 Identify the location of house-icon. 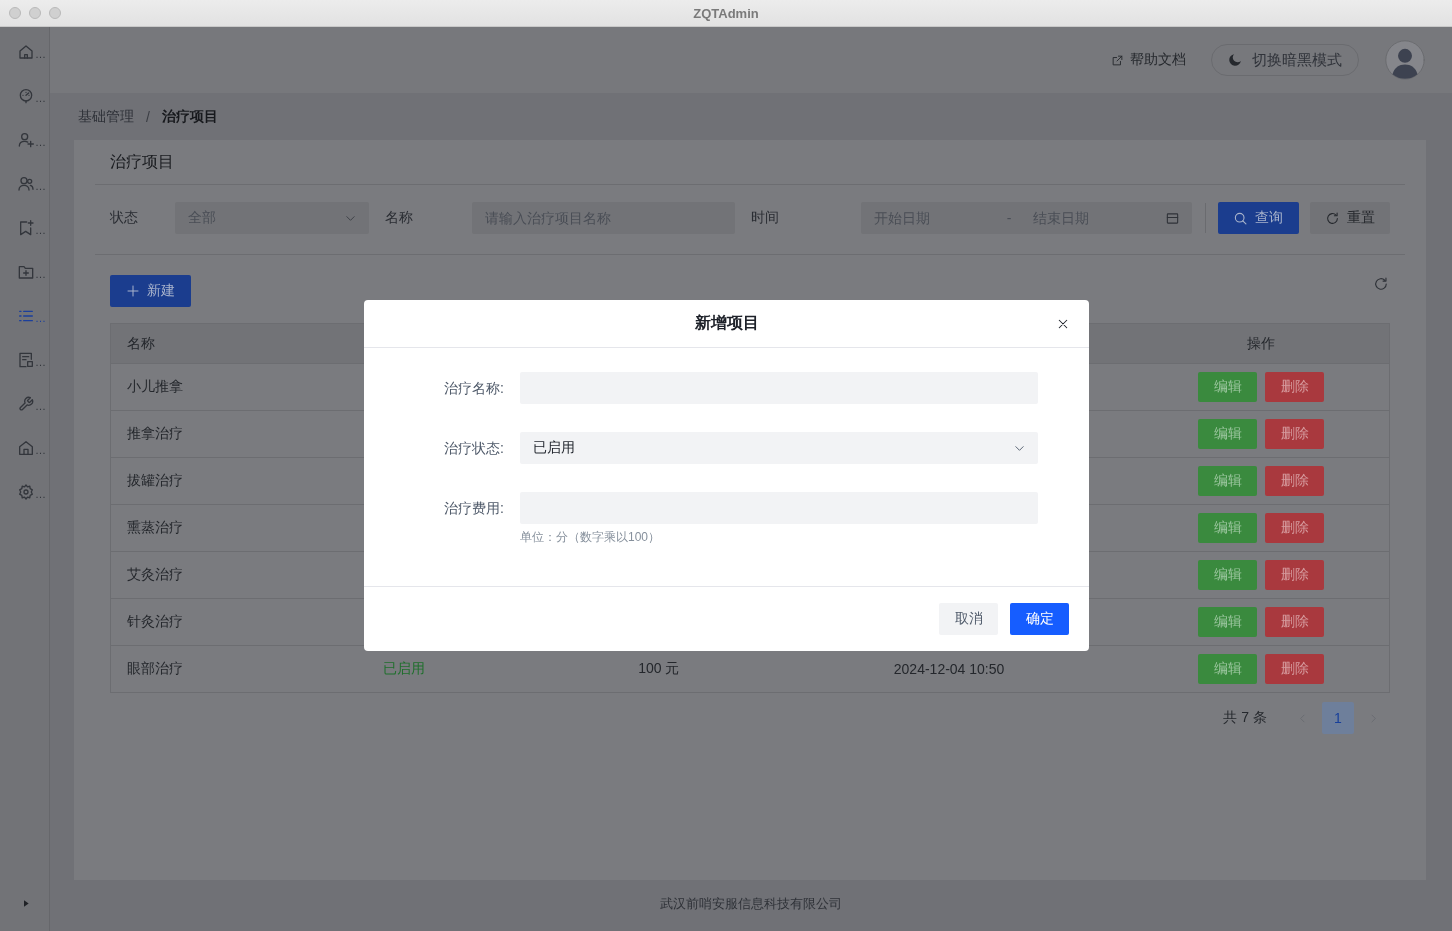
(26, 448).